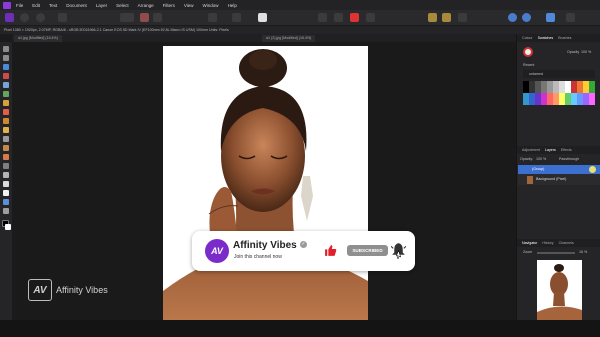  What do you see at coordinates (122, 5) in the screenshot?
I see `menu-select: Select` at bounding box center [122, 5].